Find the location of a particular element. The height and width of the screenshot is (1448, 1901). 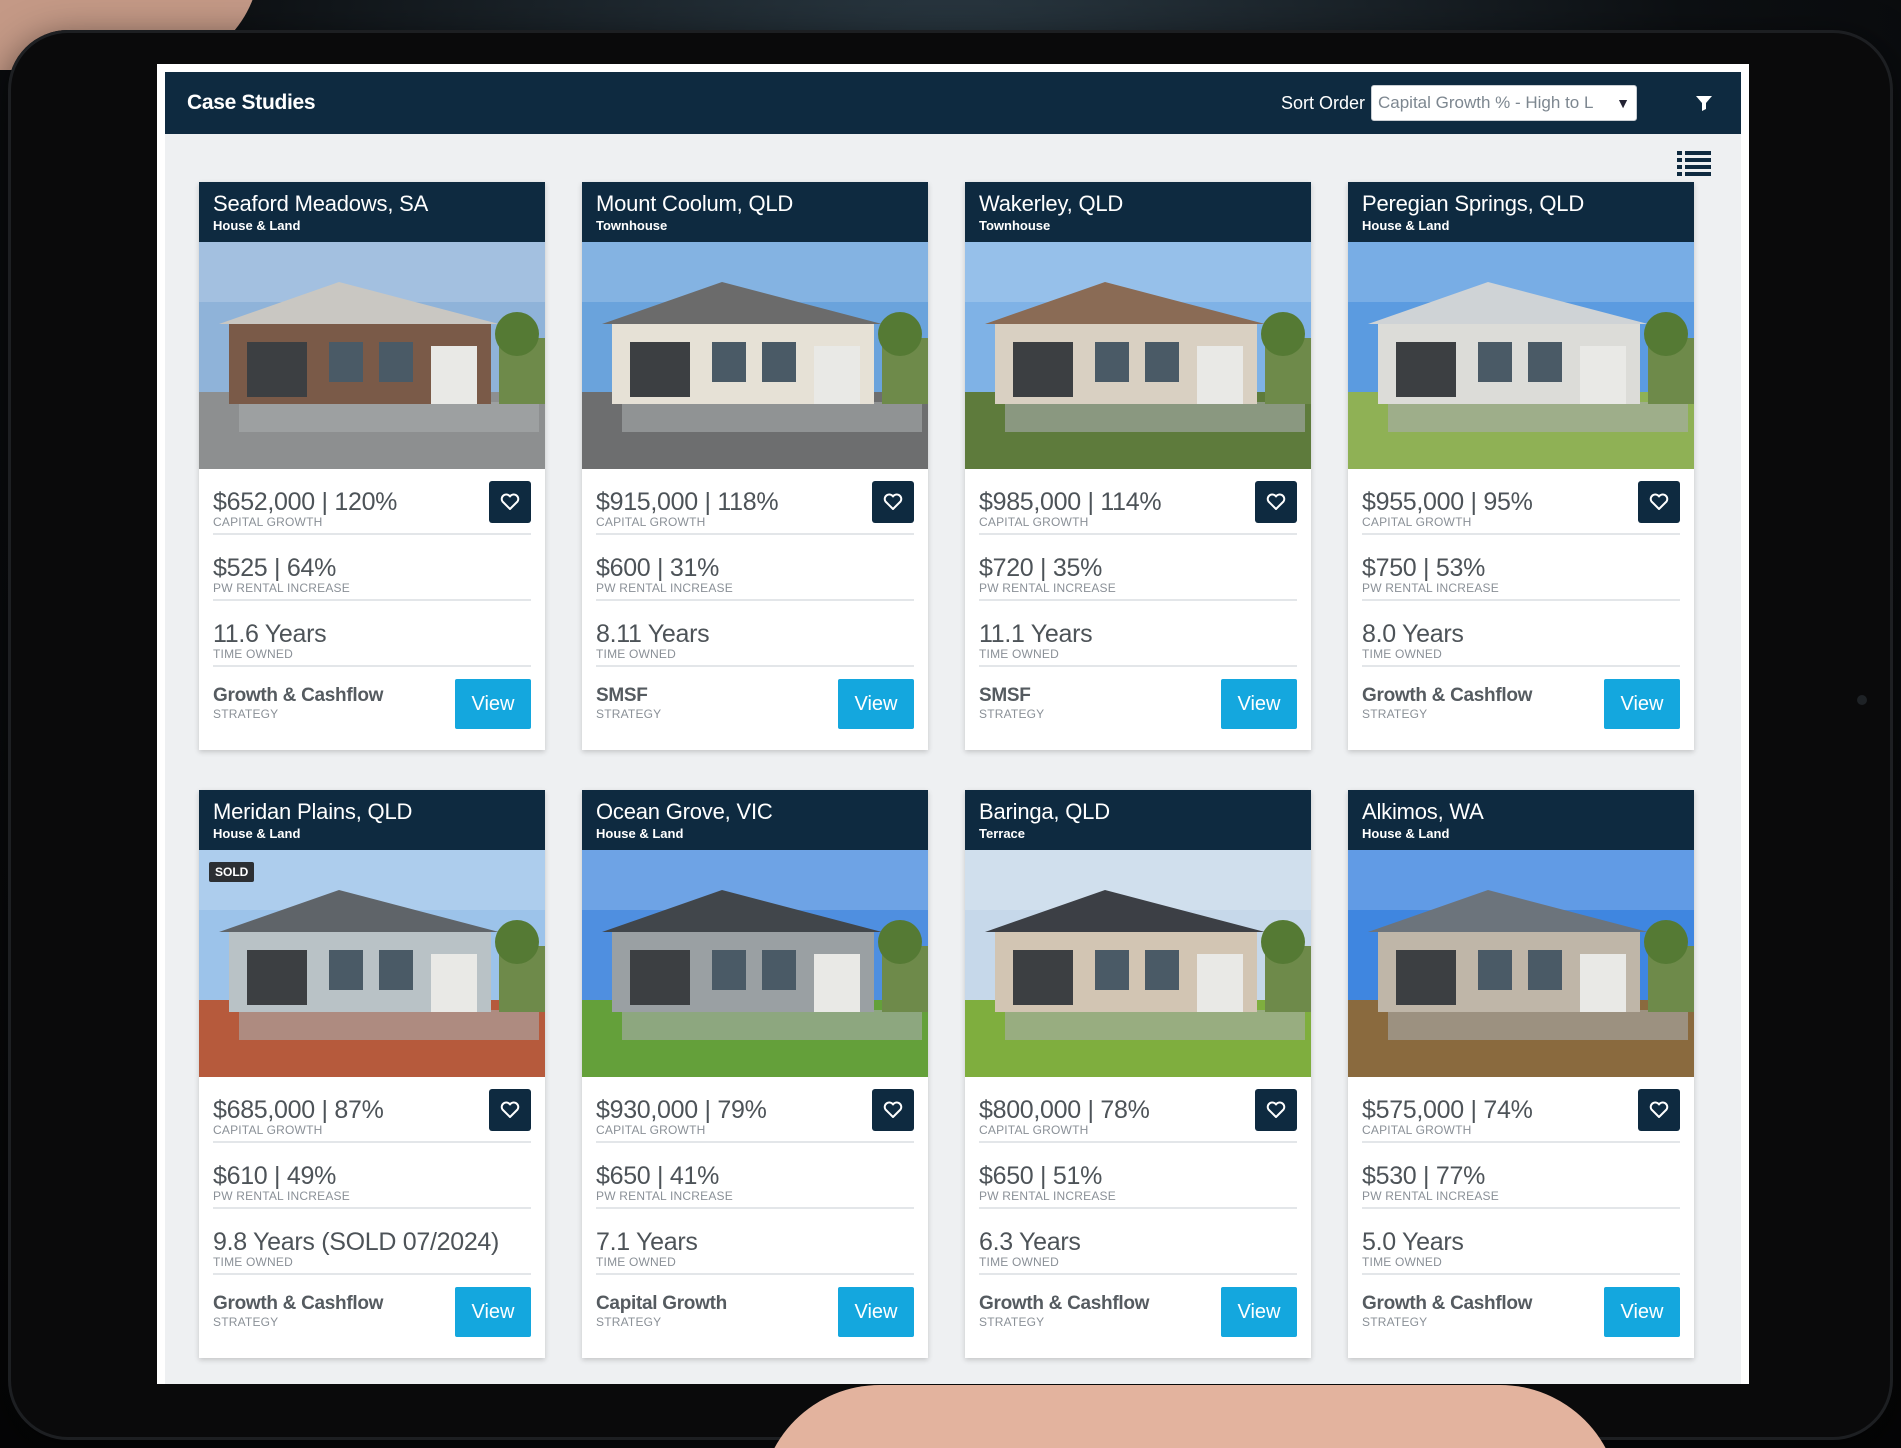

capital-growth-value: $800,000 | 78% is located at coordinates (1064, 1110).